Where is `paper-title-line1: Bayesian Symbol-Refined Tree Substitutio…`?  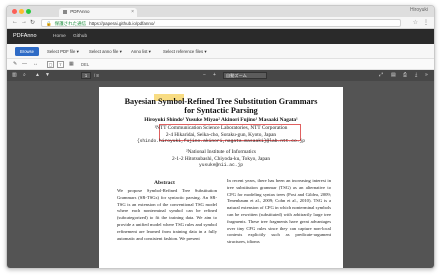 paper-title-line1: Bayesian Symbol-Refined Tree Substitutio… is located at coordinates (221, 101).